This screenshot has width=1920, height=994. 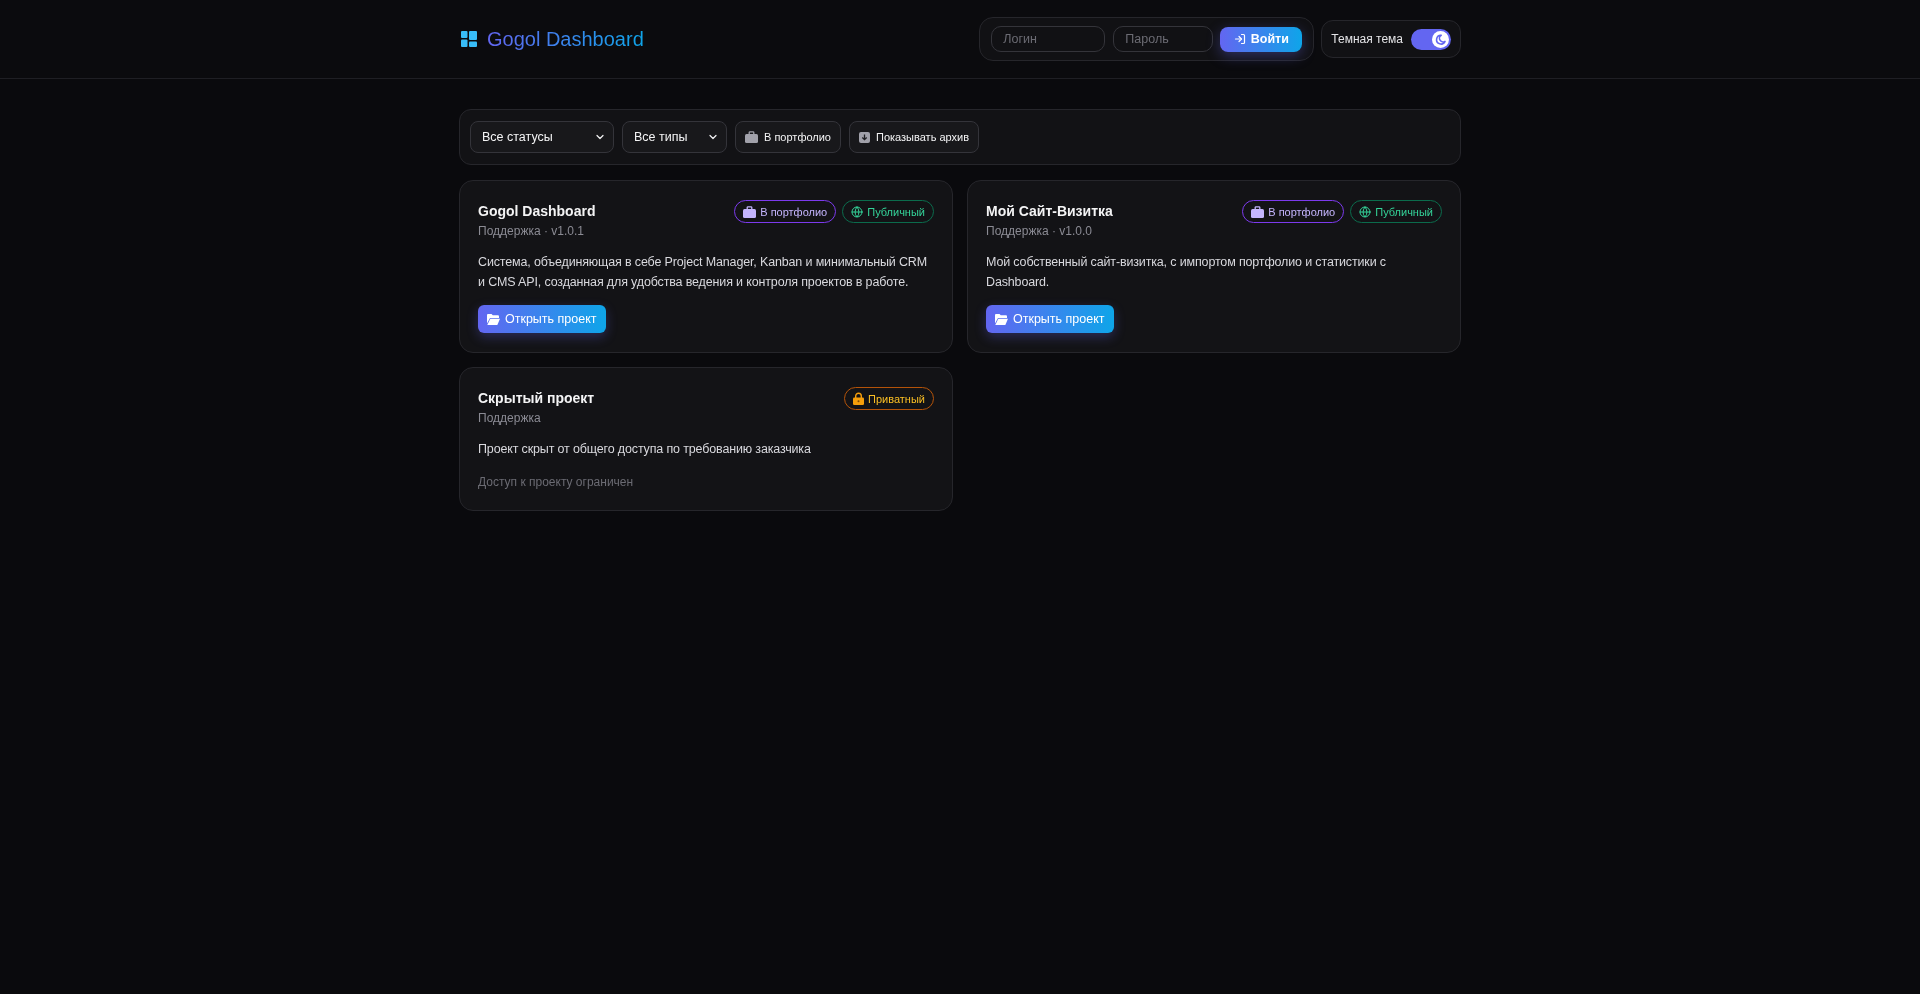 What do you see at coordinates (1049, 211) in the screenshot?
I see `project-title: Мой Сайт-Визитка` at bounding box center [1049, 211].